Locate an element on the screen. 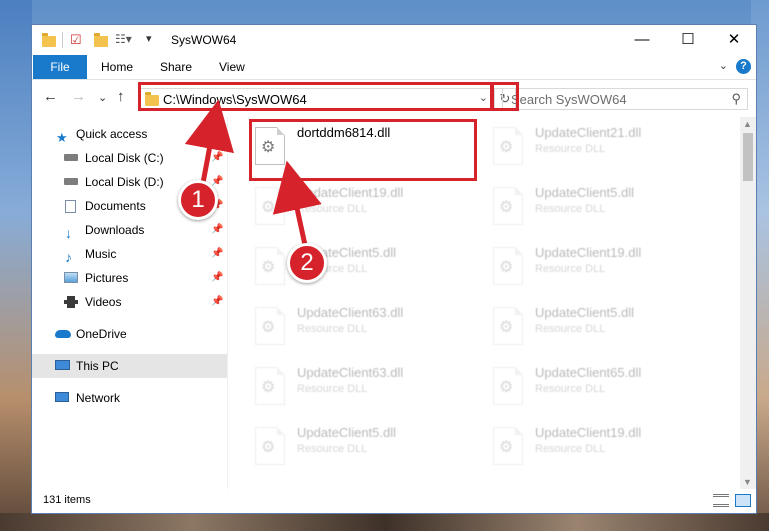 The height and width of the screenshot is (531, 769). step-2-badge: 2 is located at coordinates (307, 263).